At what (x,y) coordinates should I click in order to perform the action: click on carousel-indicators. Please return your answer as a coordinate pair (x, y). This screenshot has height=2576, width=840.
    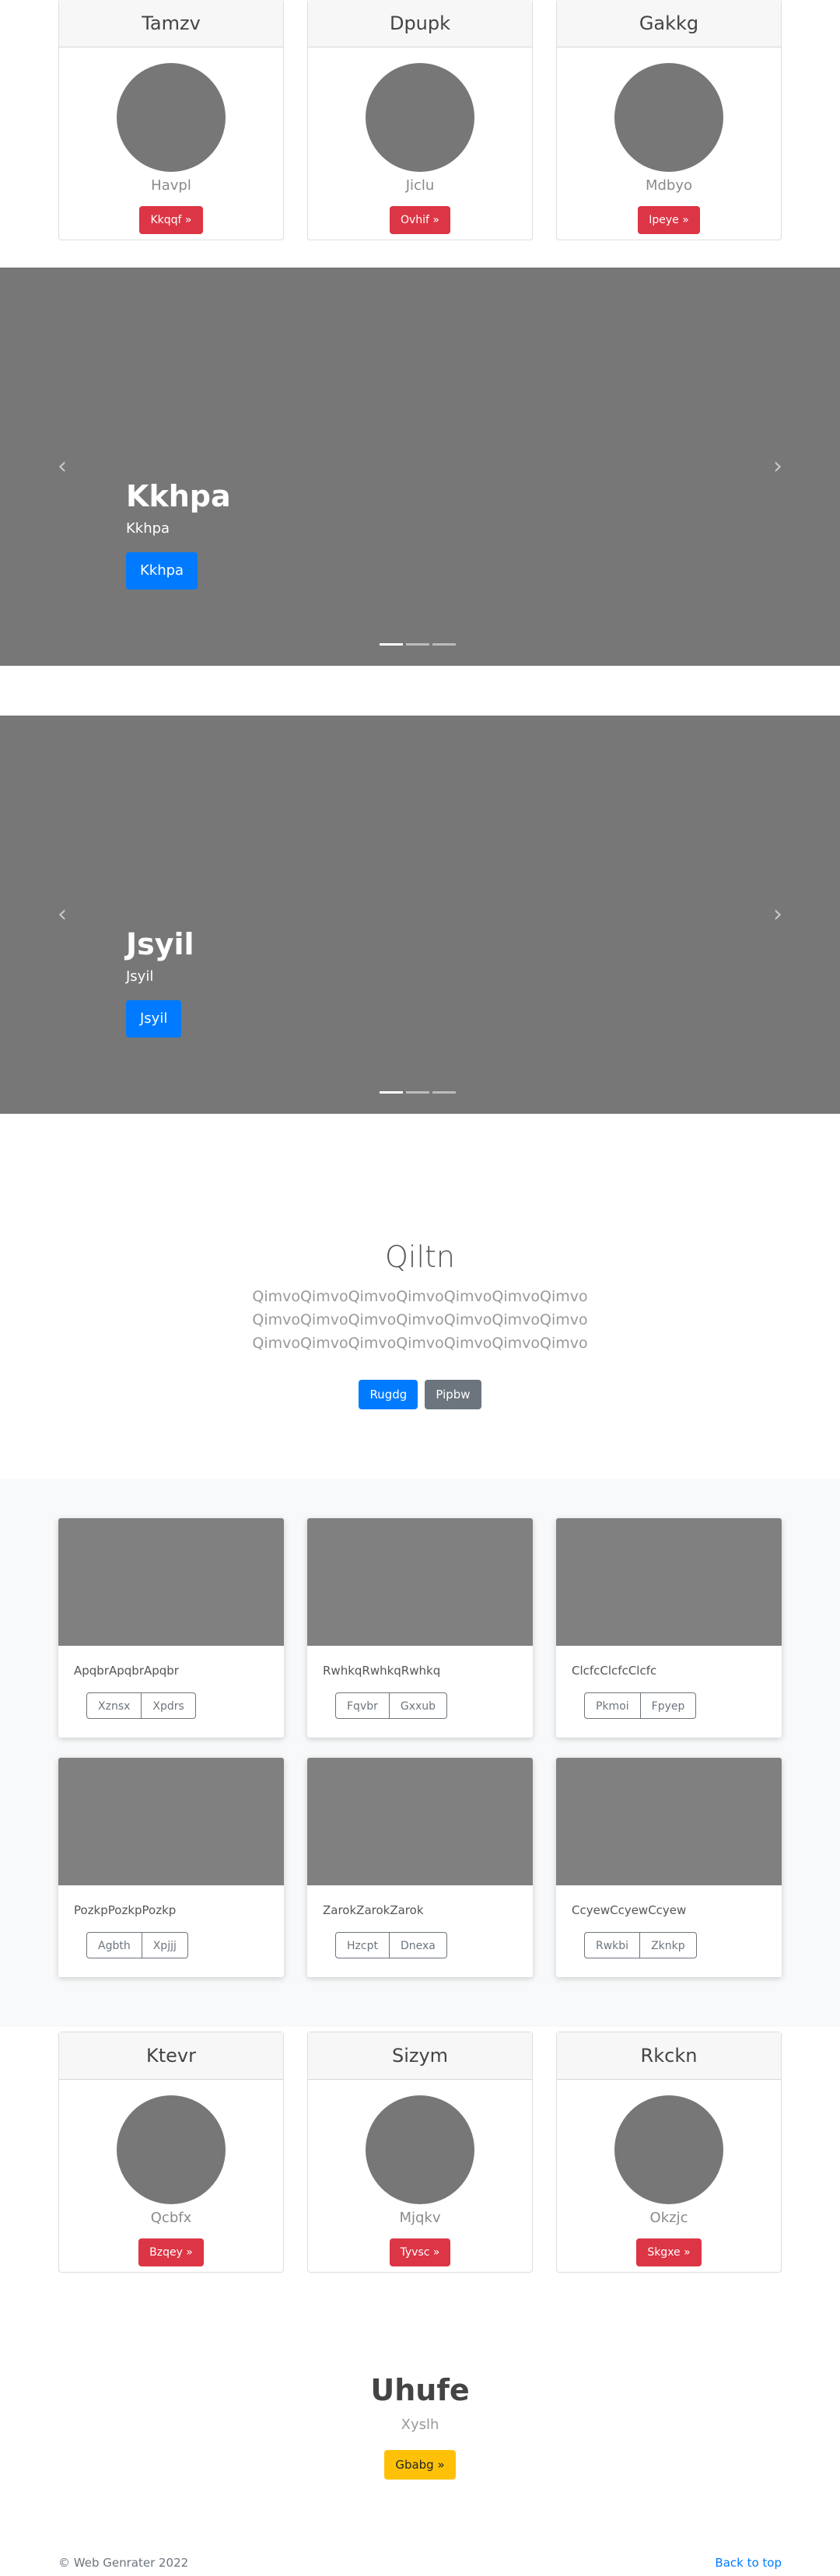
    Looking at the image, I should click on (420, 1093).